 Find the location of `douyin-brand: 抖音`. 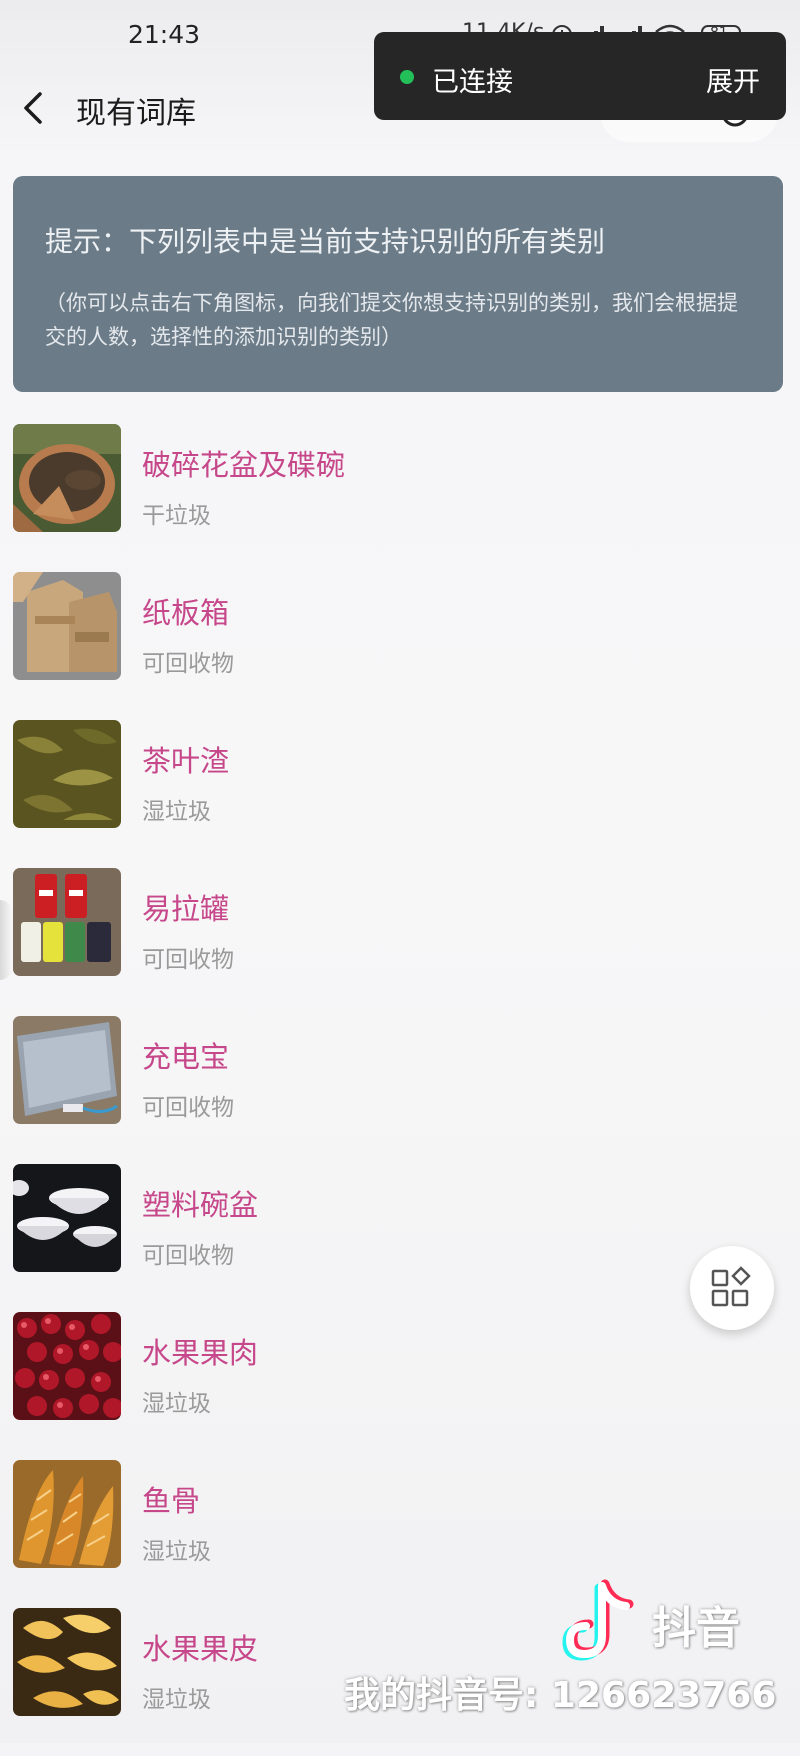

douyin-brand: 抖音 is located at coordinates (696, 1628).